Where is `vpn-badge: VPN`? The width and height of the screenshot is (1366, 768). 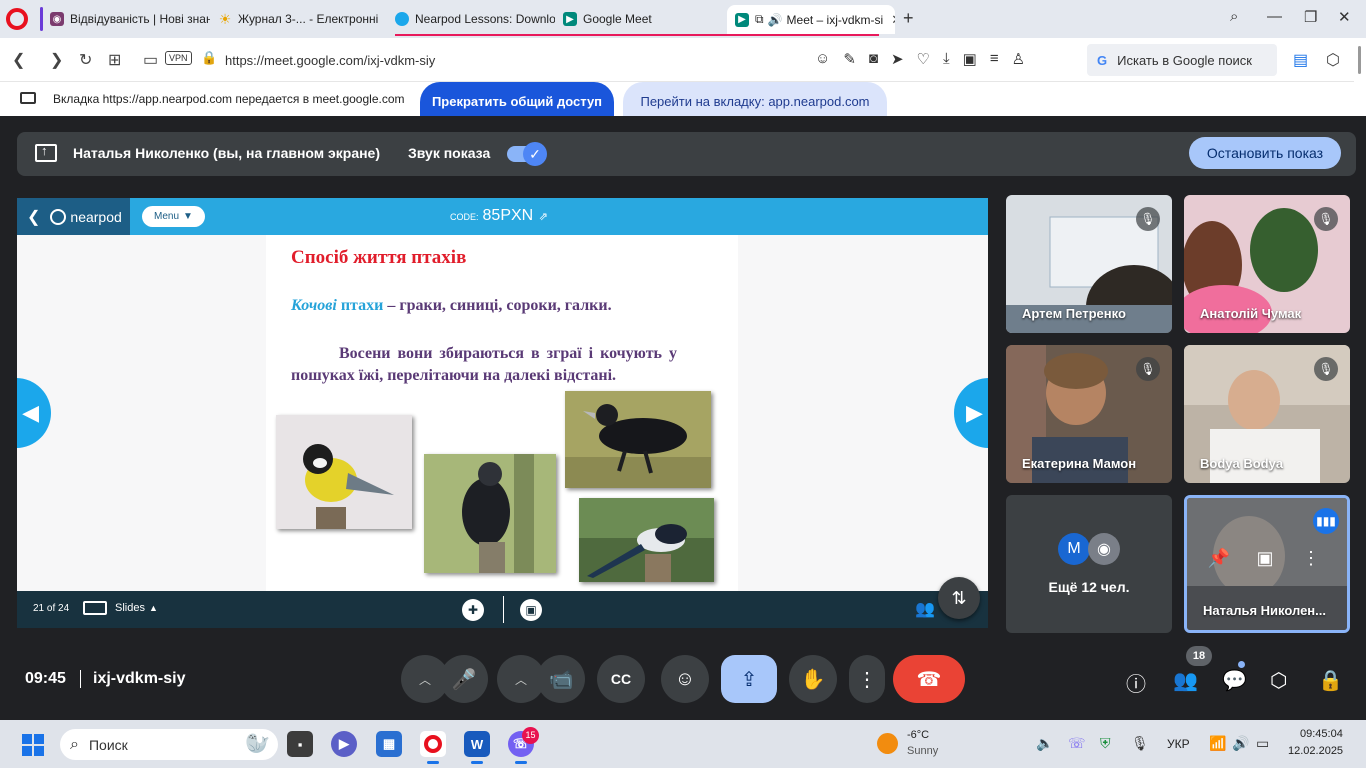 vpn-badge: VPN is located at coordinates (178, 58).